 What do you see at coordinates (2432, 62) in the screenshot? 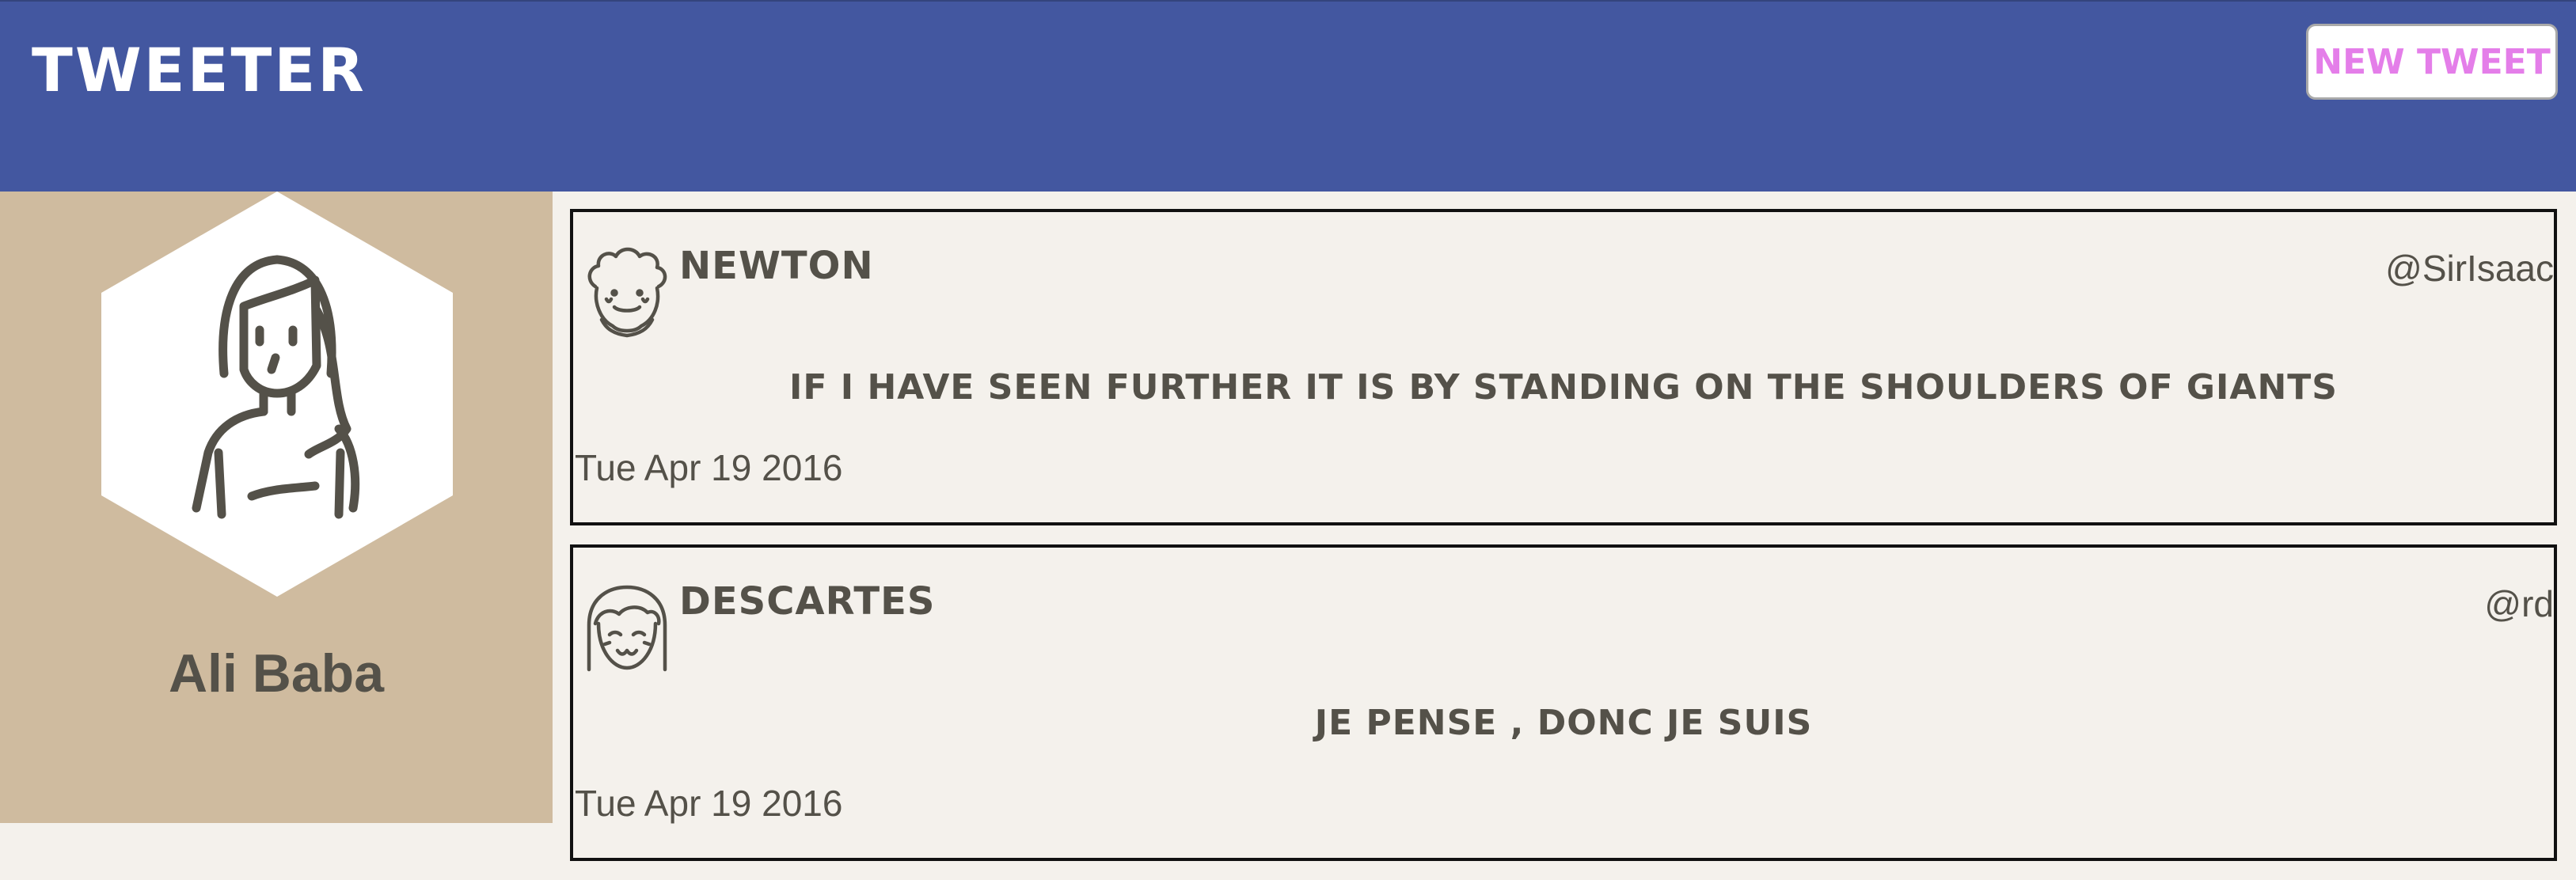
I see `new-tweet-button: NEW TWEET` at bounding box center [2432, 62].